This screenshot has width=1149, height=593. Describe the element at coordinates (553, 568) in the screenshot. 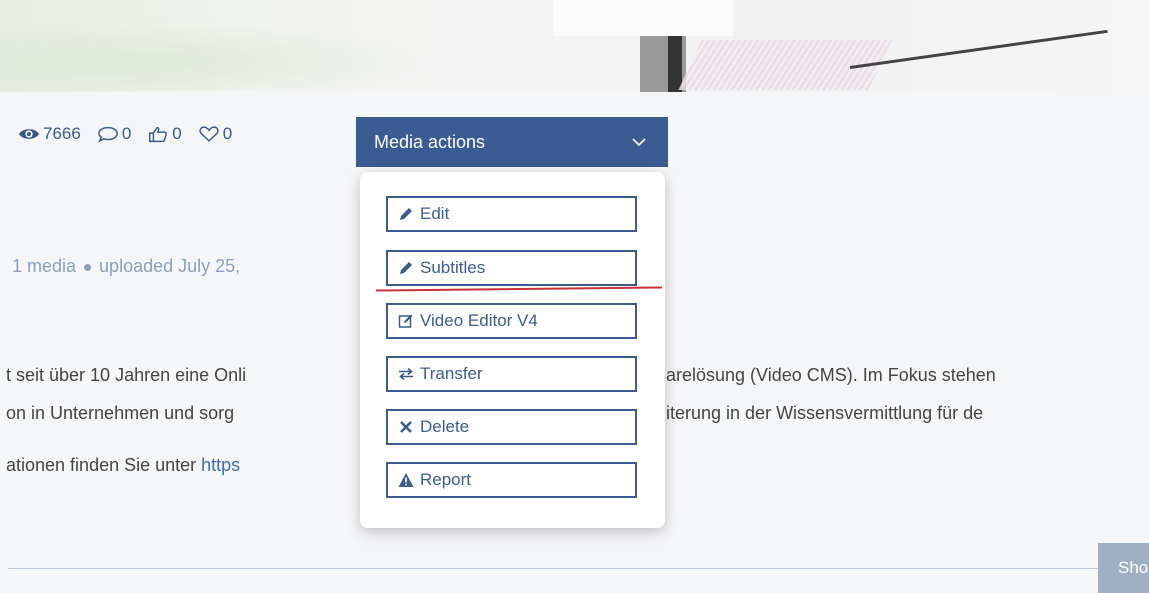

I see `section-divider` at that location.